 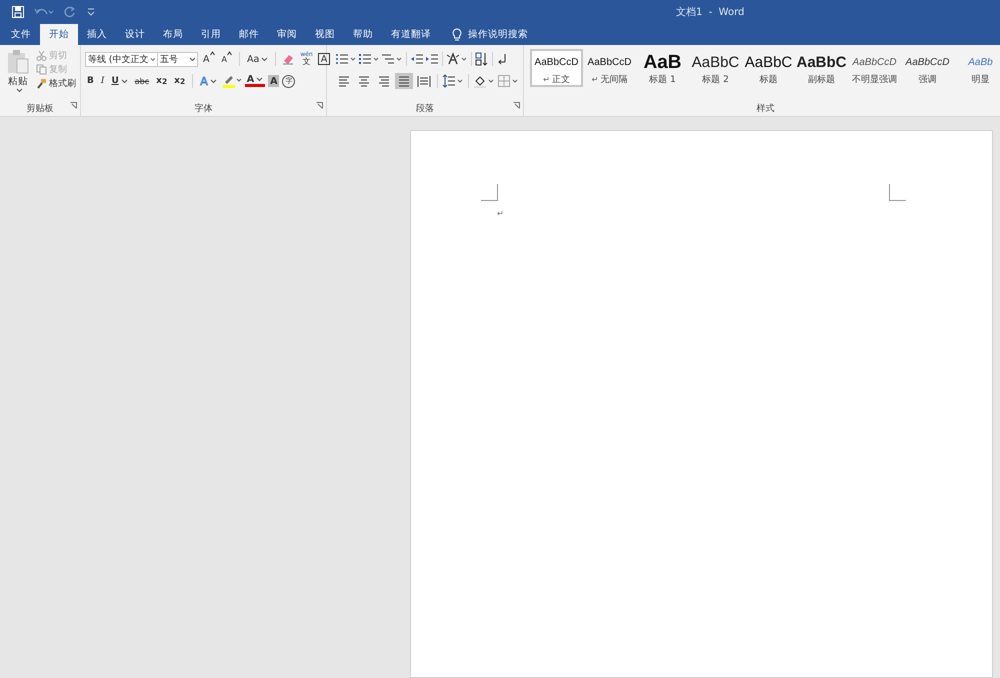 I want to click on style-gallery-item: AaBbC 标题 2, so click(x=715, y=68).